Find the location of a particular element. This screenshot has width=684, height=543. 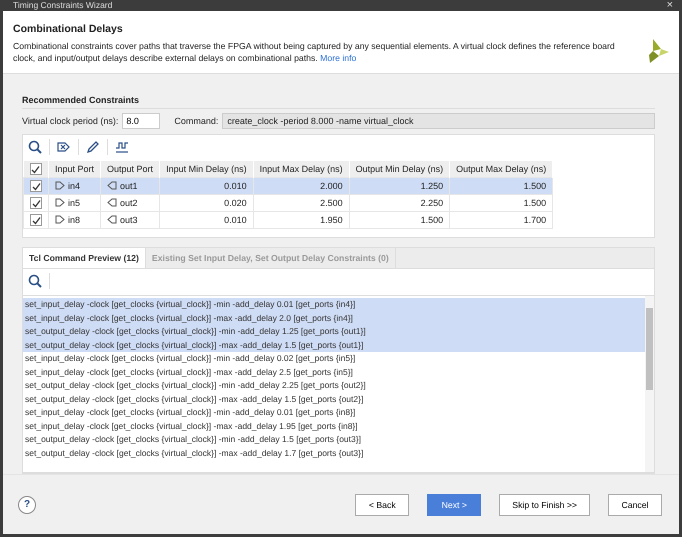

table-cell: in8 is located at coordinates (74, 219).